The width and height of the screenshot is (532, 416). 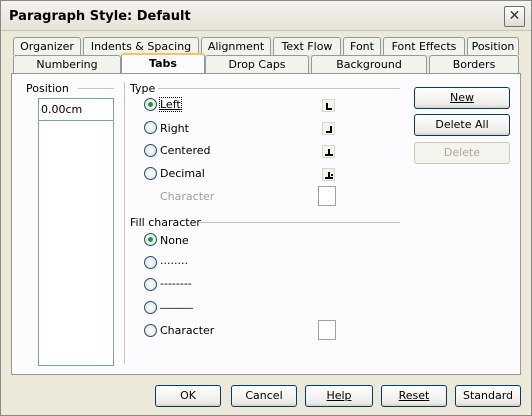 I want to click on fill-underscore-radio, so click(x=150, y=307).